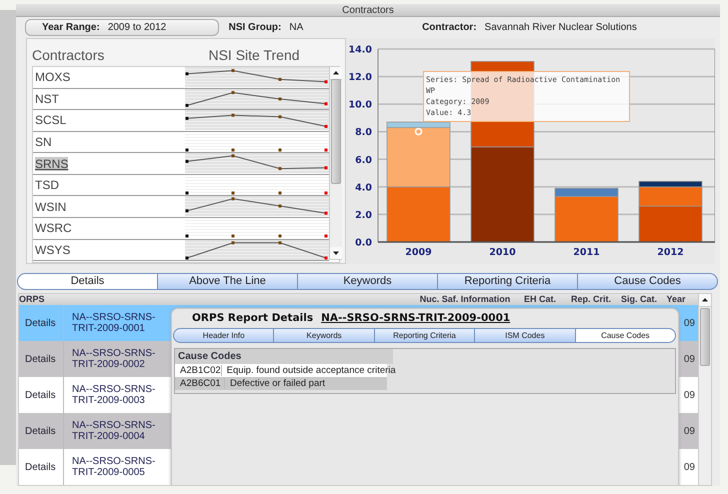  What do you see at coordinates (255, 27) in the screenshot?
I see `filter-label: NSI Group:` at bounding box center [255, 27].